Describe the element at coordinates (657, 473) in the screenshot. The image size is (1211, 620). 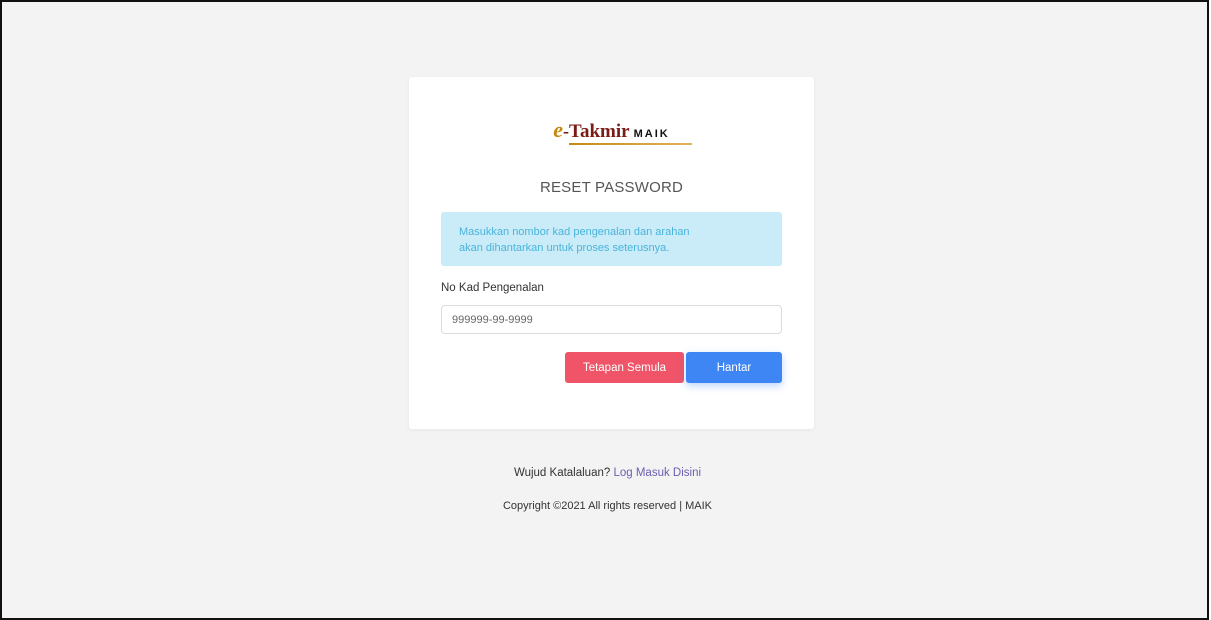
I see `login-link: Log Masuk Disini` at that location.